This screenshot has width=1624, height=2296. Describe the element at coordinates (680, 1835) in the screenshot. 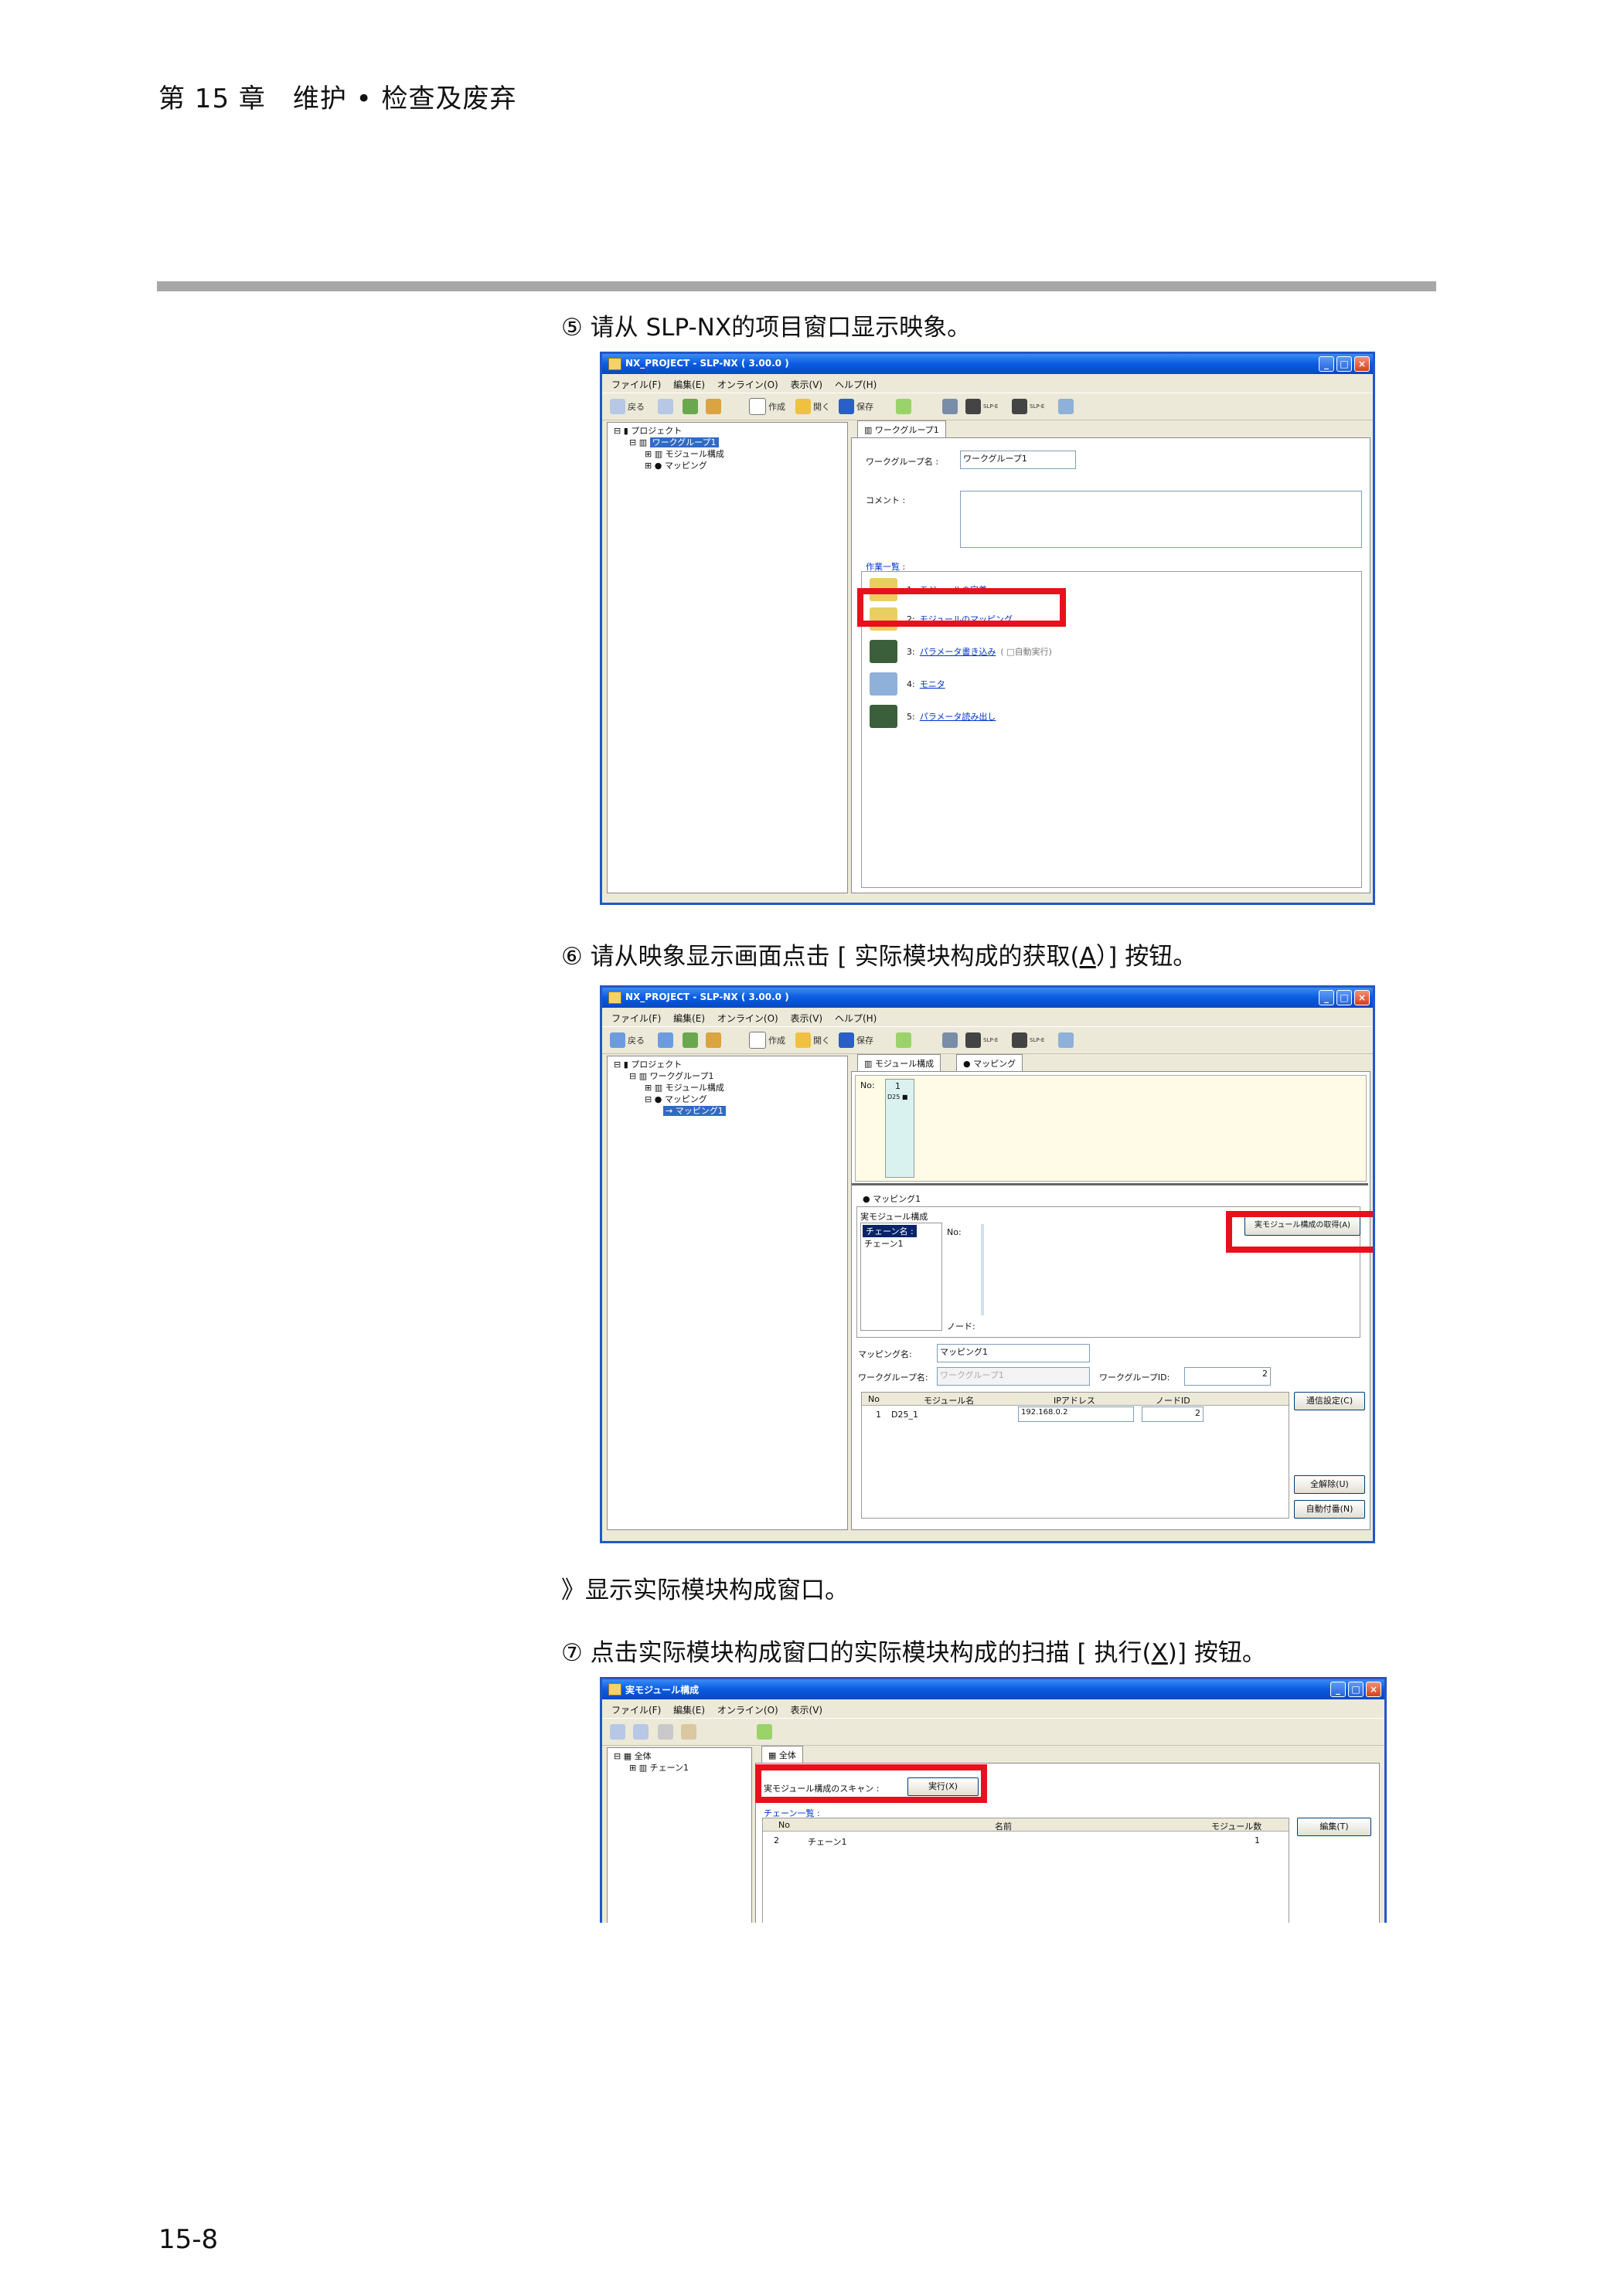

I see `chain-tree-pane: ⊟ ▦ 全体 ⊞ ▥ チェーン1` at that location.